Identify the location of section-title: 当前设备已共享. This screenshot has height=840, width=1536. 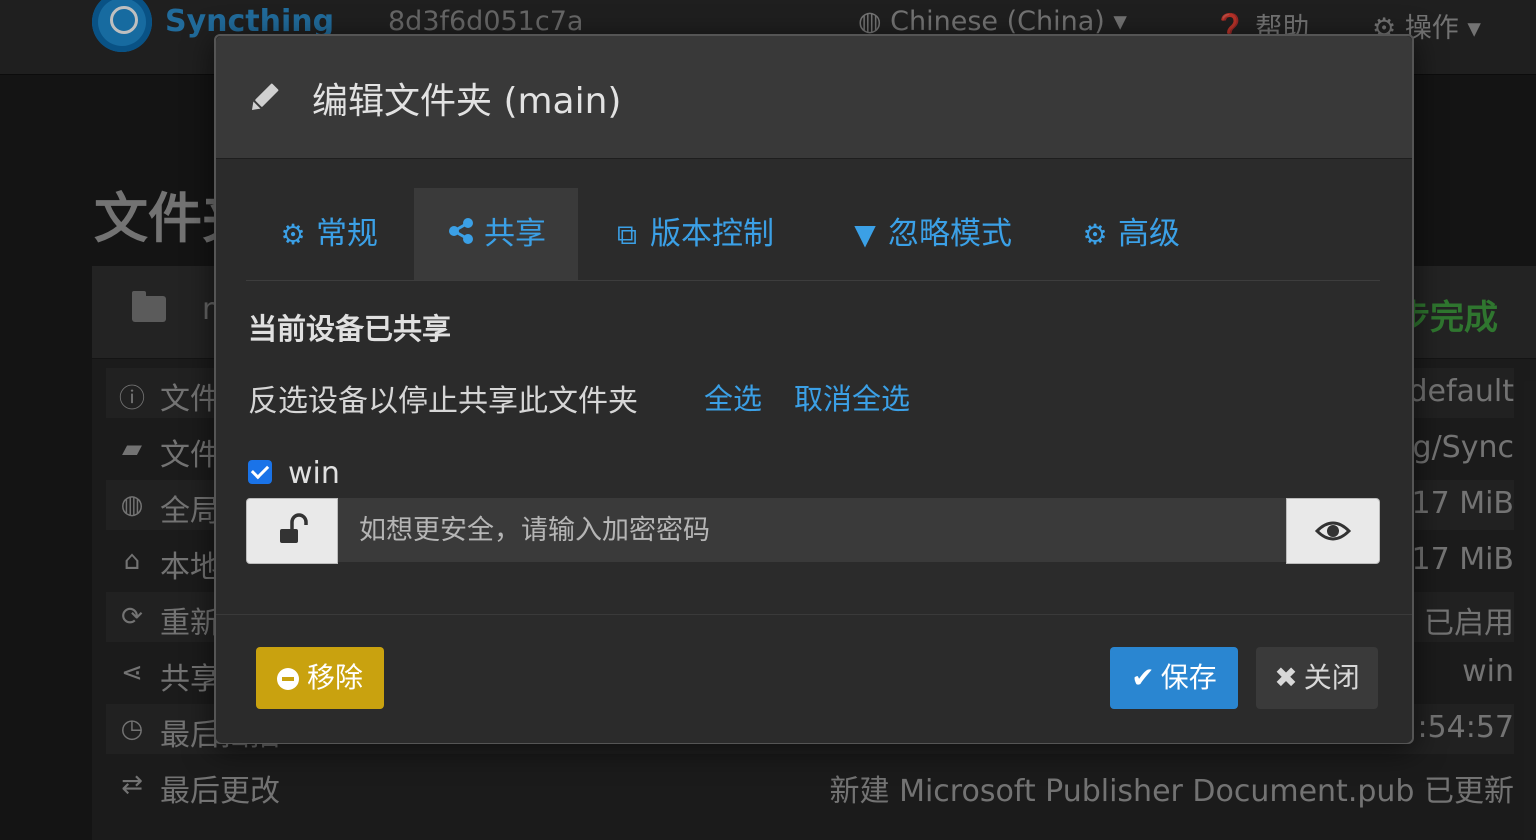
(350, 329).